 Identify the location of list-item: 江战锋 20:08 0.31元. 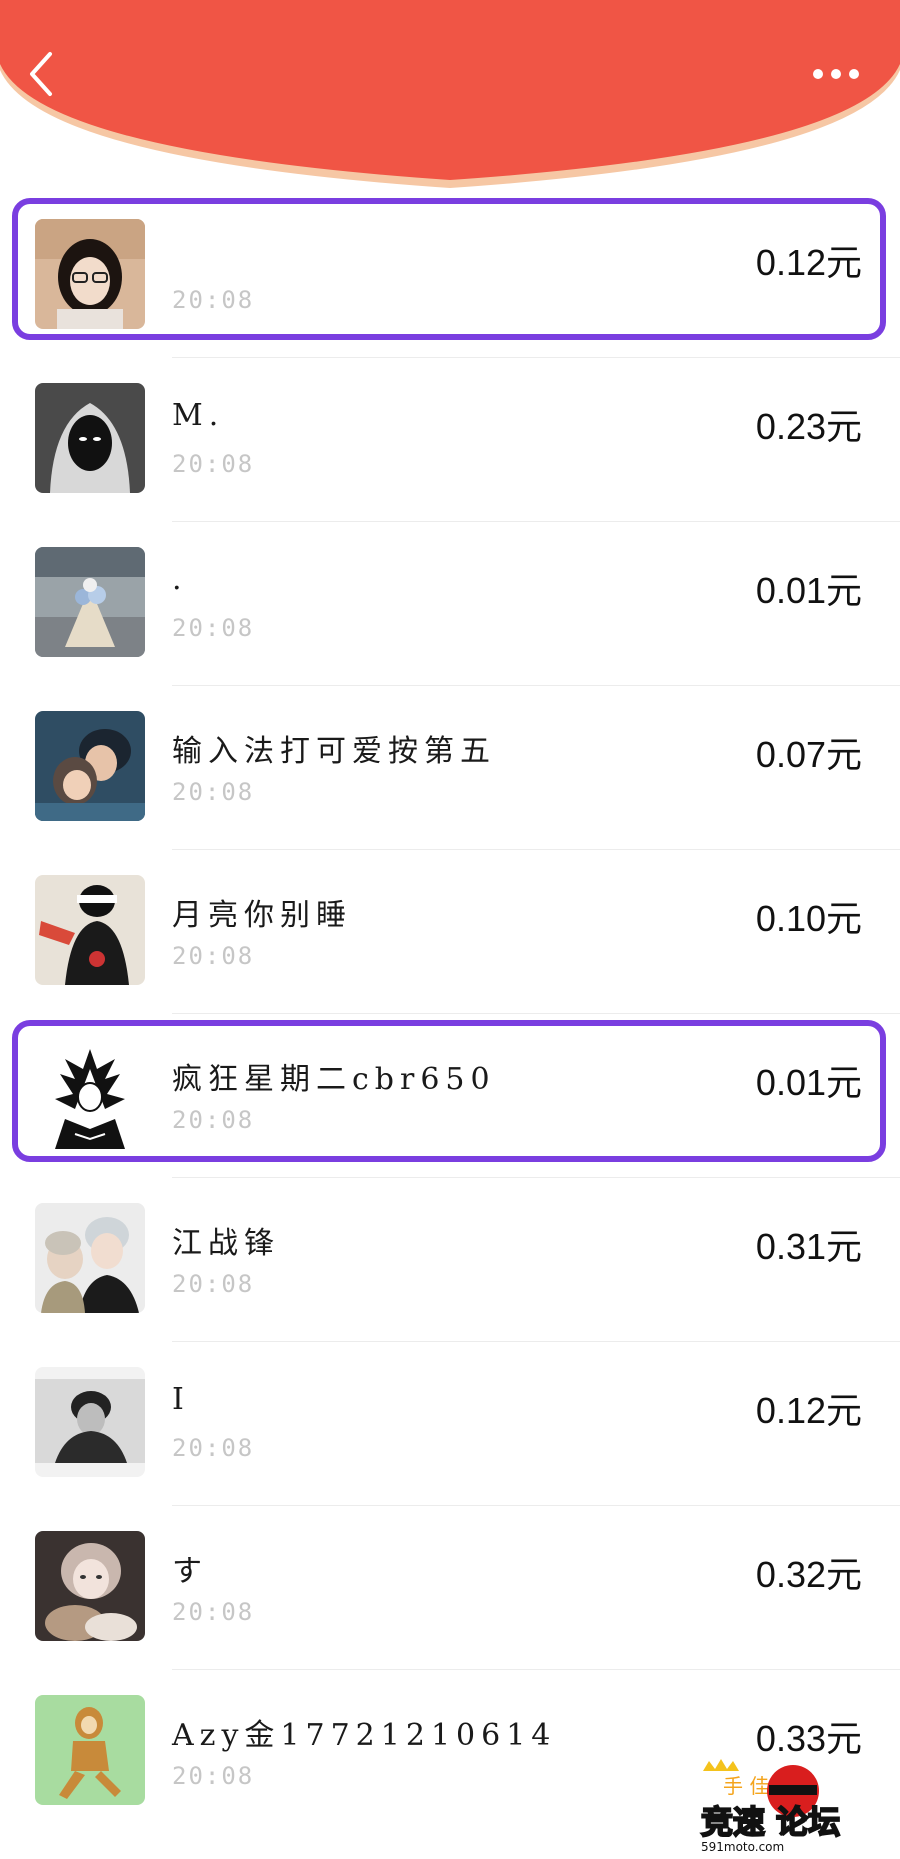
(450, 1260).